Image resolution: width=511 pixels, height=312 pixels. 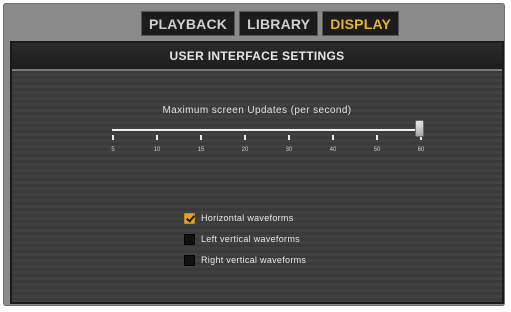 What do you see at coordinates (257, 110) in the screenshot?
I see `screen-updates-slider-label: Maximum screen Updates (per second)` at bounding box center [257, 110].